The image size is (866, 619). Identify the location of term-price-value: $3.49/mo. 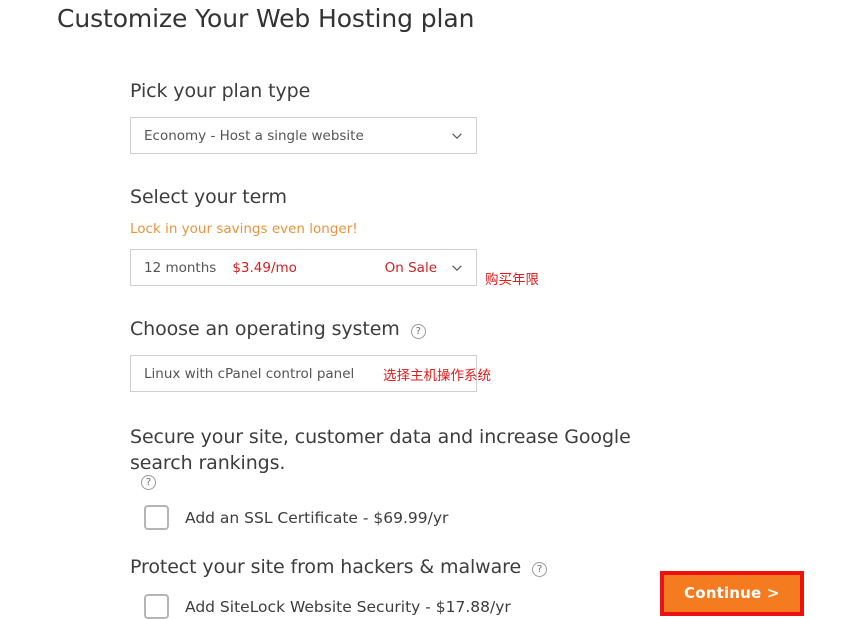
(264, 267).